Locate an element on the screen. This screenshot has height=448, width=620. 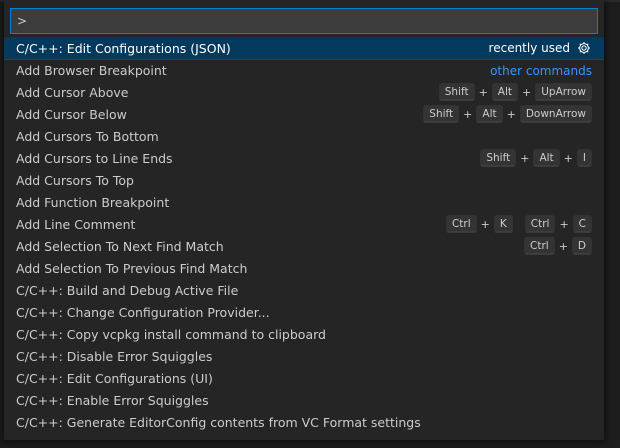
command-label: C/C++: Edit Configurations (UI) is located at coordinates (114, 378).